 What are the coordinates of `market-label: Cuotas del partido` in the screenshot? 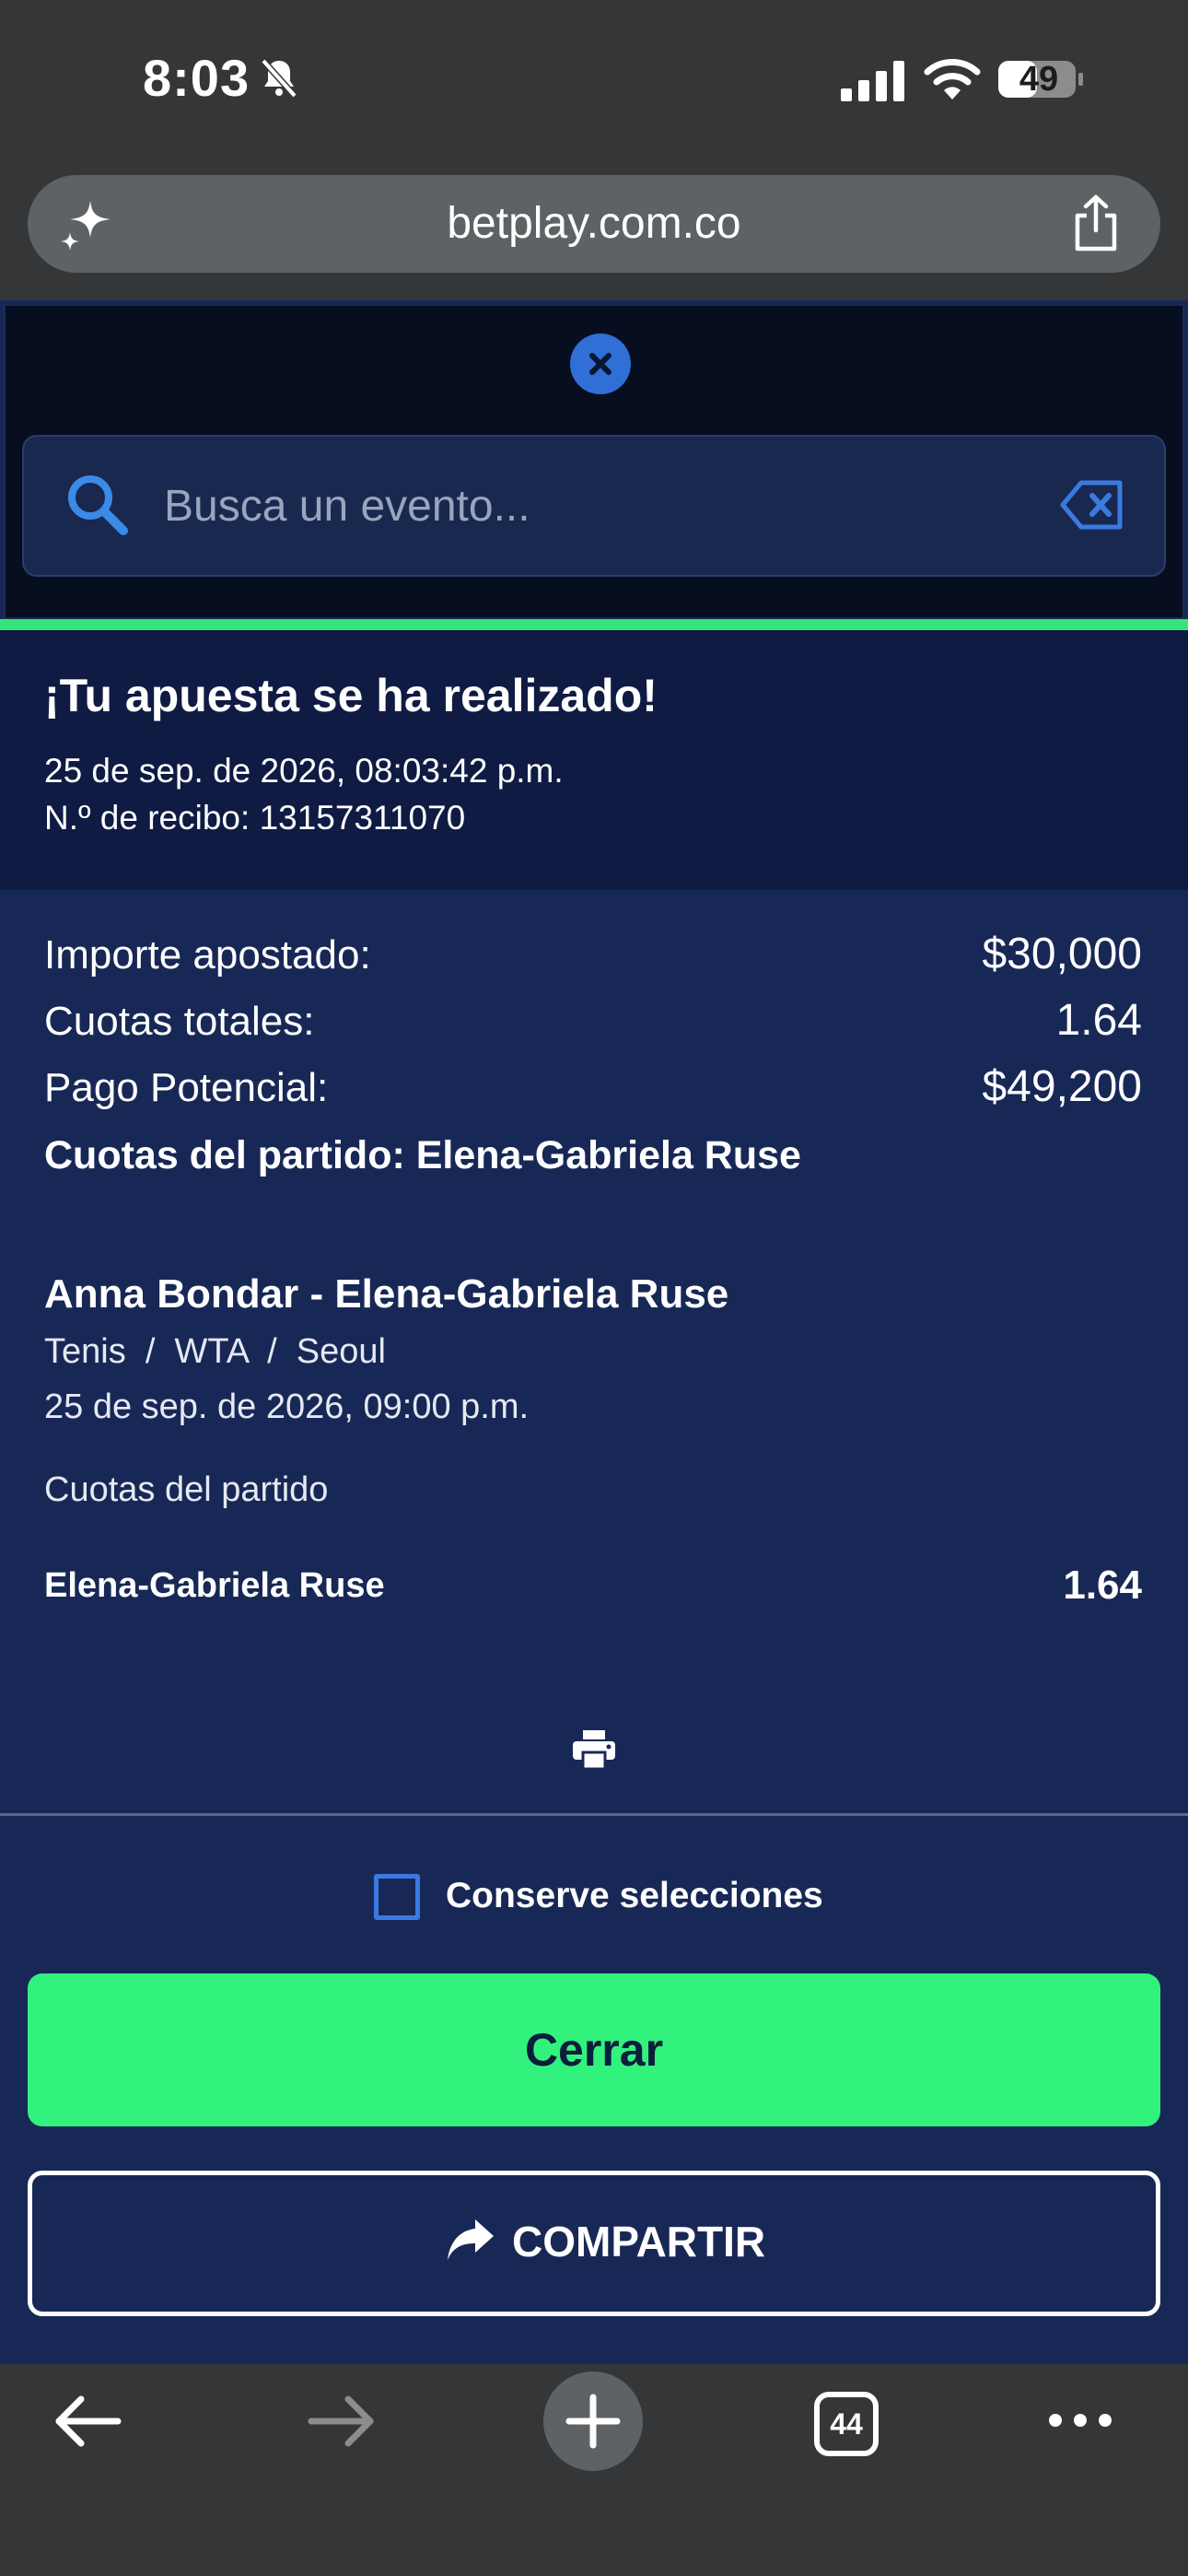 It's located at (186, 1489).